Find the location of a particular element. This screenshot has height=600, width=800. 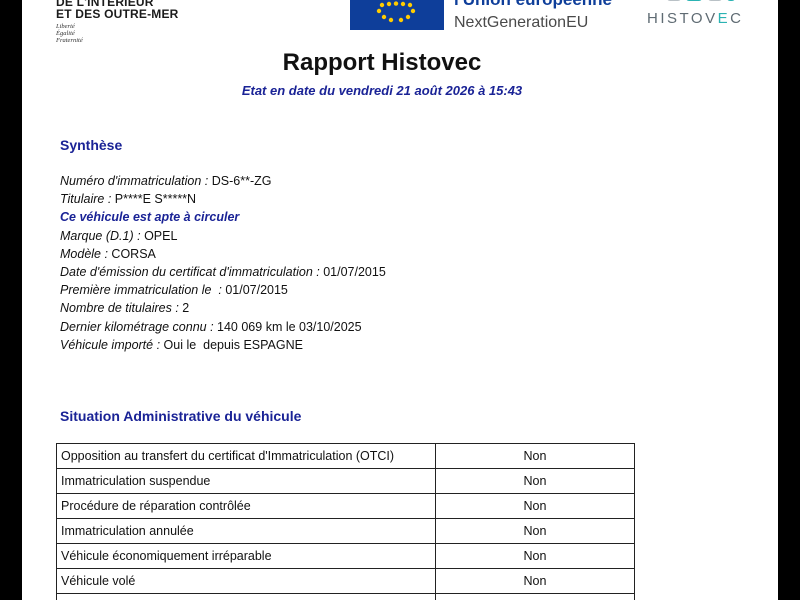

eu-line-2: NextGenerationEU is located at coordinates (521, 22).